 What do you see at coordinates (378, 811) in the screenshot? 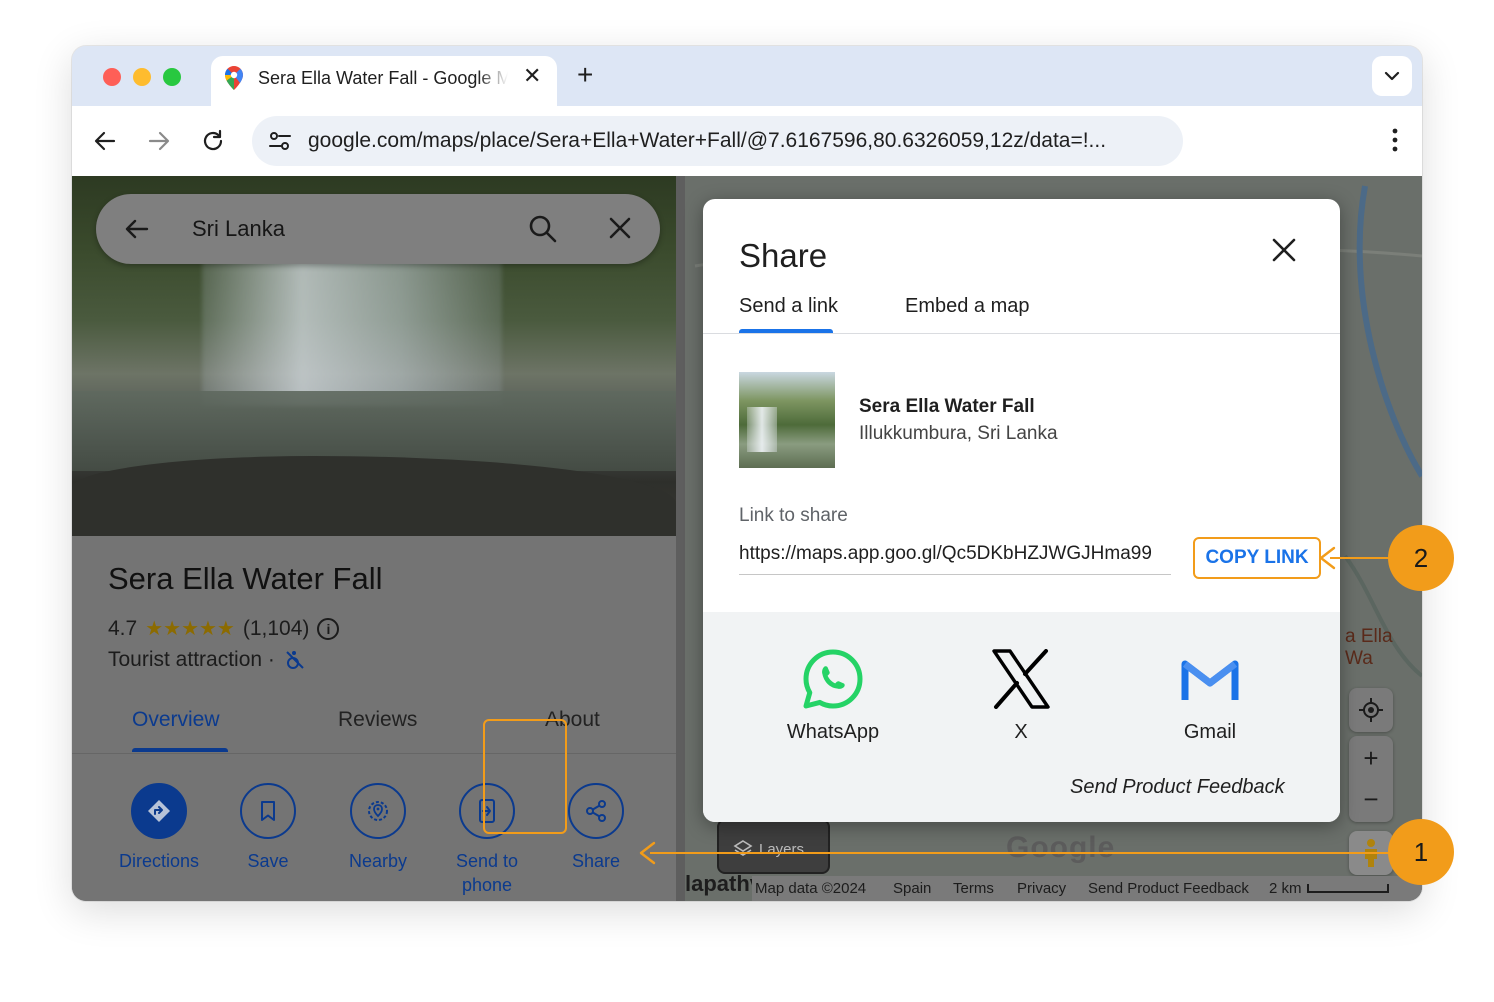
I see `nearby-icon` at bounding box center [378, 811].